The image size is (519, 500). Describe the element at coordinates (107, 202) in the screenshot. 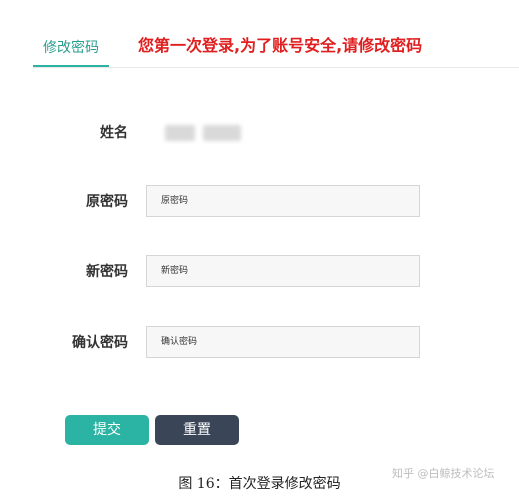

I see `old-password-label: 原密码` at that location.